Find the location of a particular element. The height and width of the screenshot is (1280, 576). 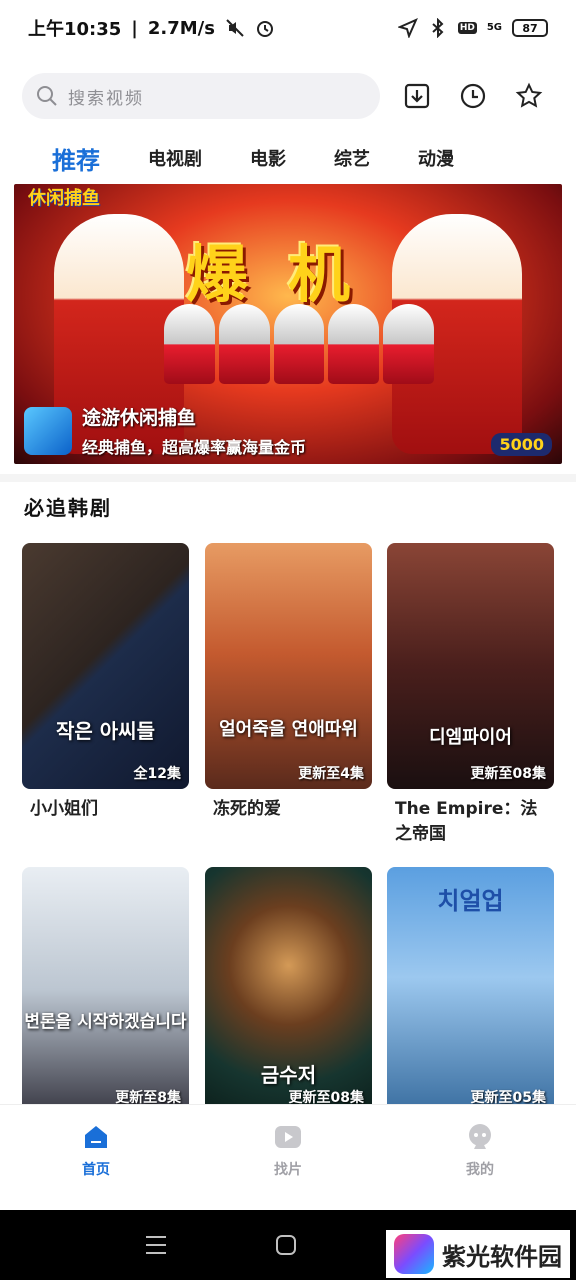

drama-card: 디엠파이어 更新至08集 The Empire：法之帝国 is located at coordinates (470, 695).